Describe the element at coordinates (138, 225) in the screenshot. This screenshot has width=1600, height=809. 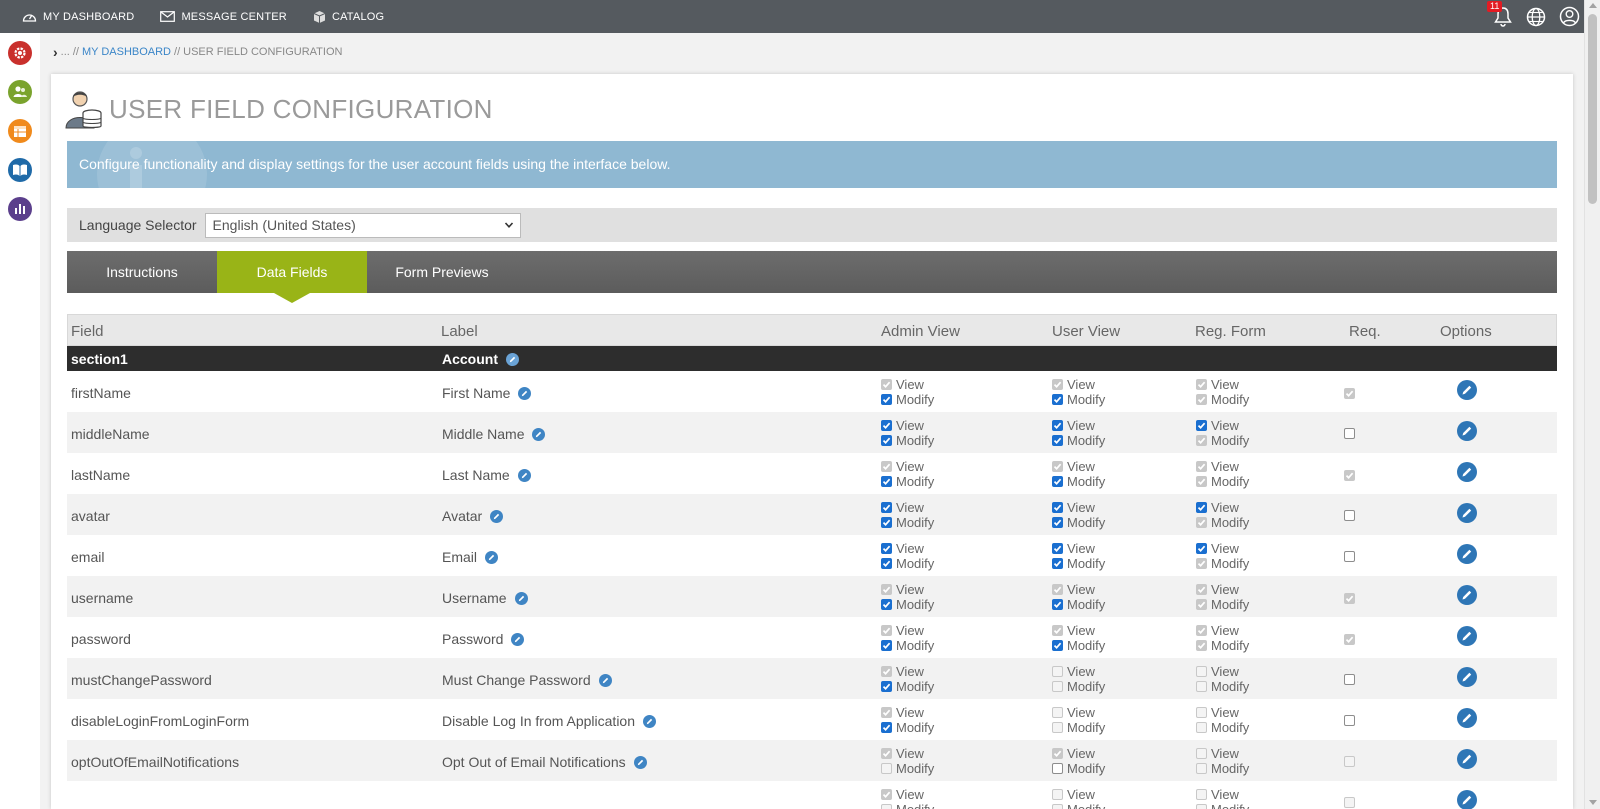
I see `language-selector-label: Language Selector` at that location.